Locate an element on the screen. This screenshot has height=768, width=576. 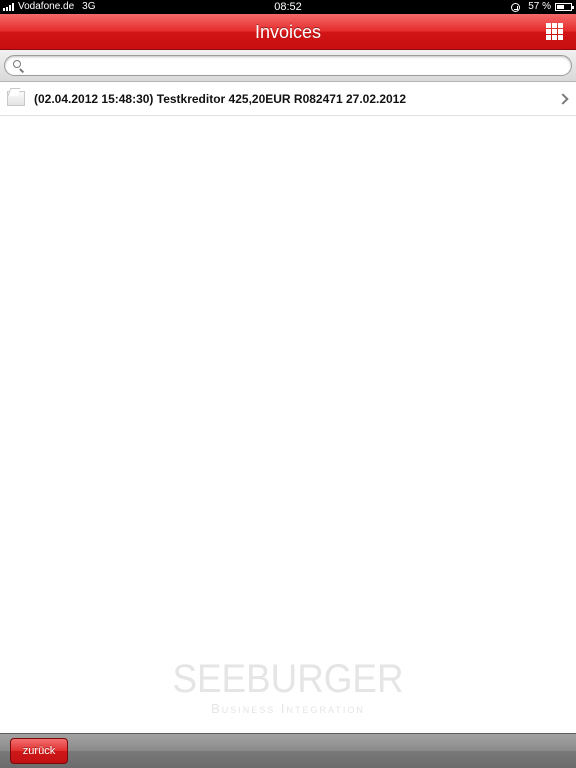
logo-tagline: Business Integration is located at coordinates (288, 708).